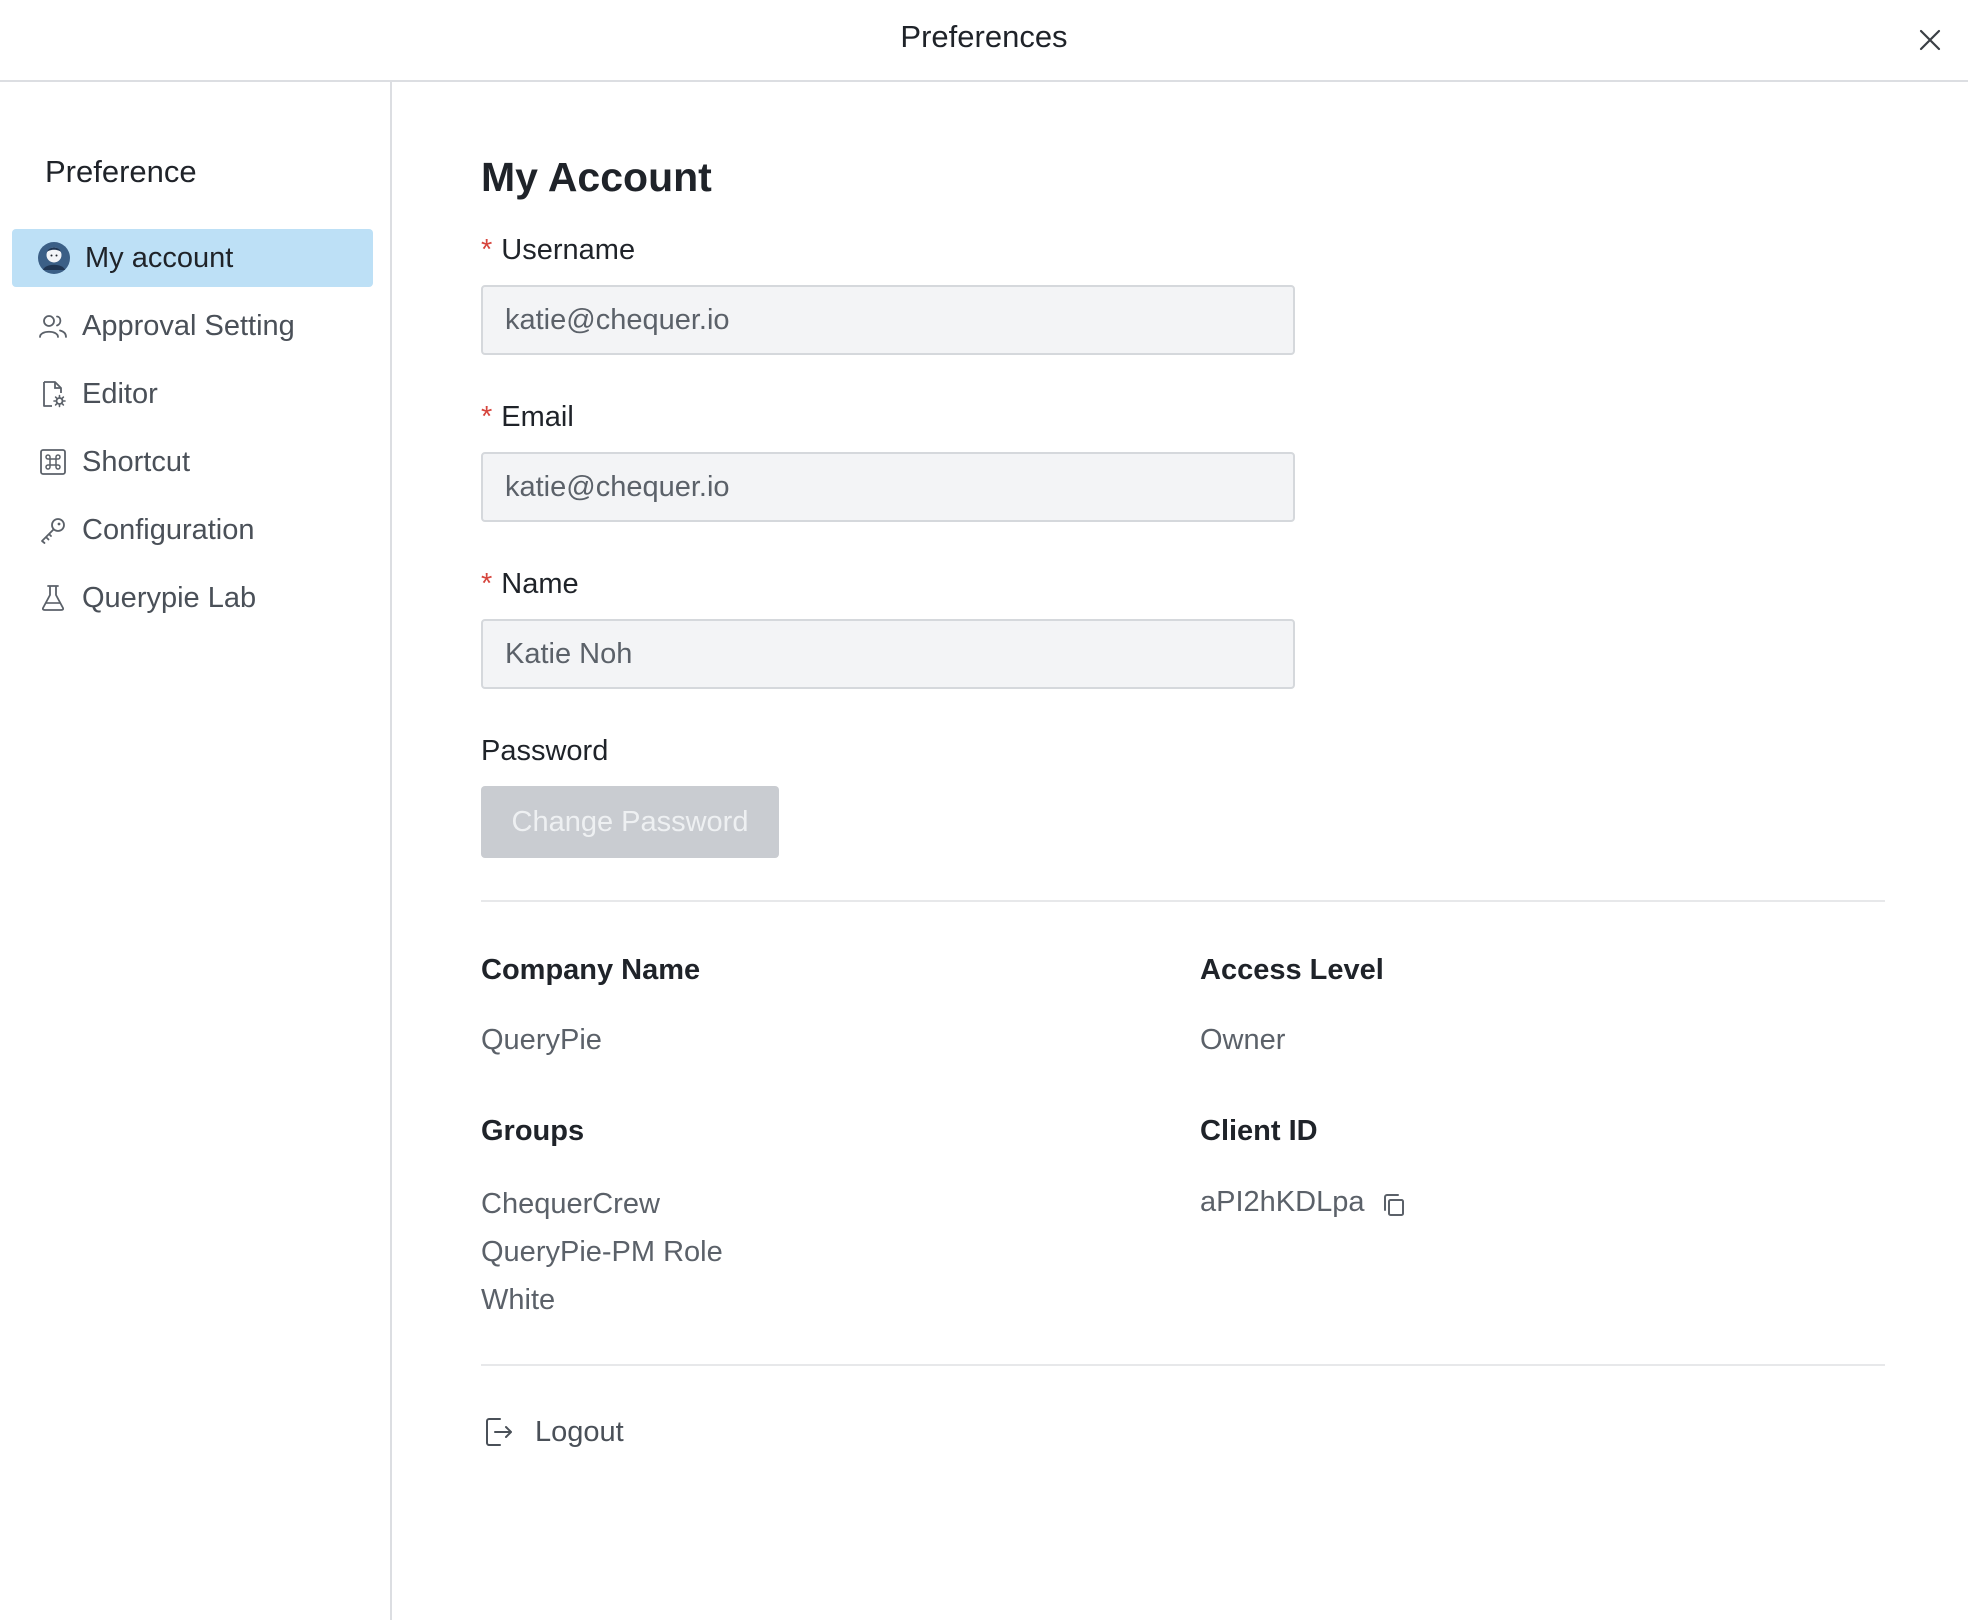  I want to click on sidebar-item-label: My account, so click(159, 257).